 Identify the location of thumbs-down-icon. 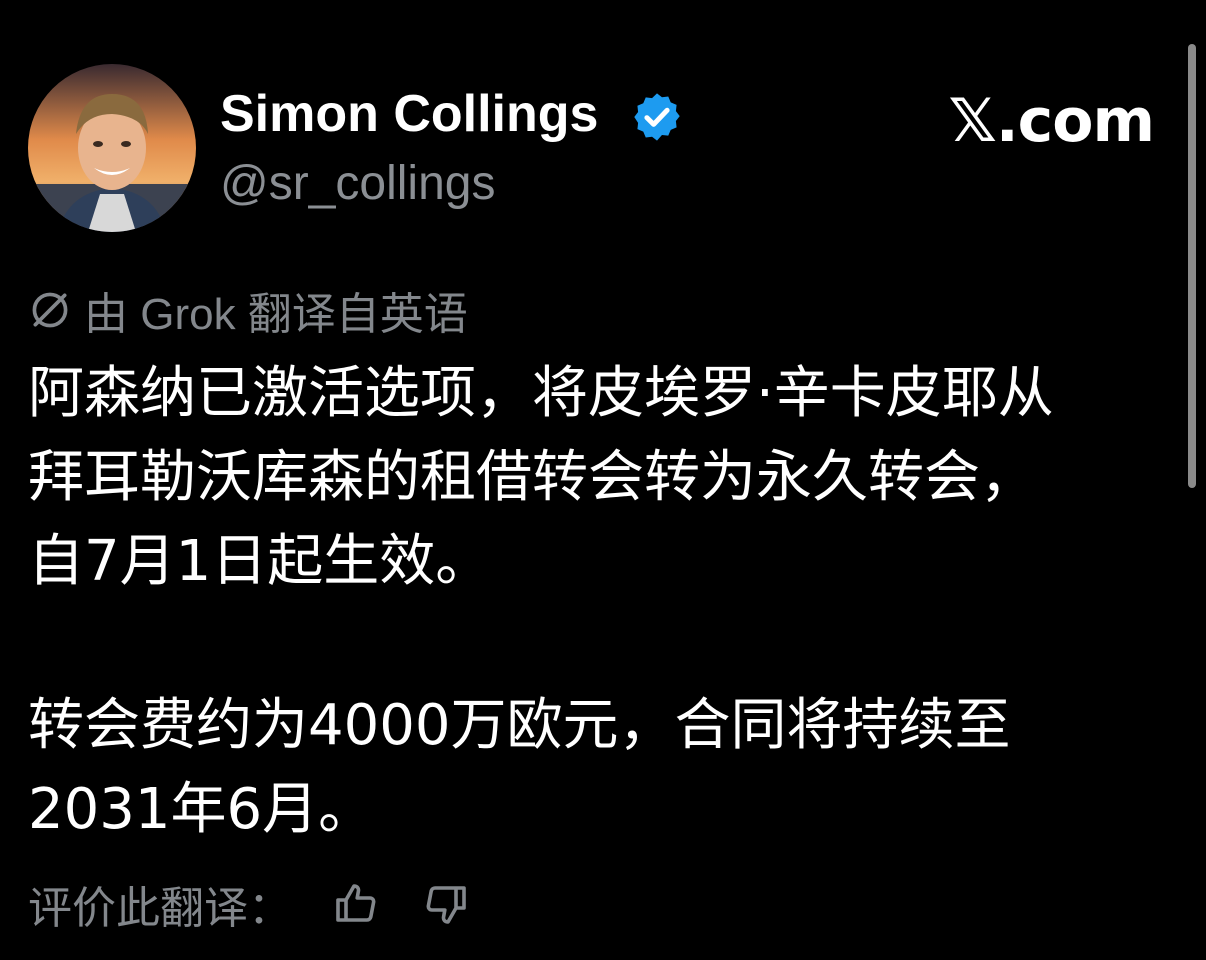
(446, 905).